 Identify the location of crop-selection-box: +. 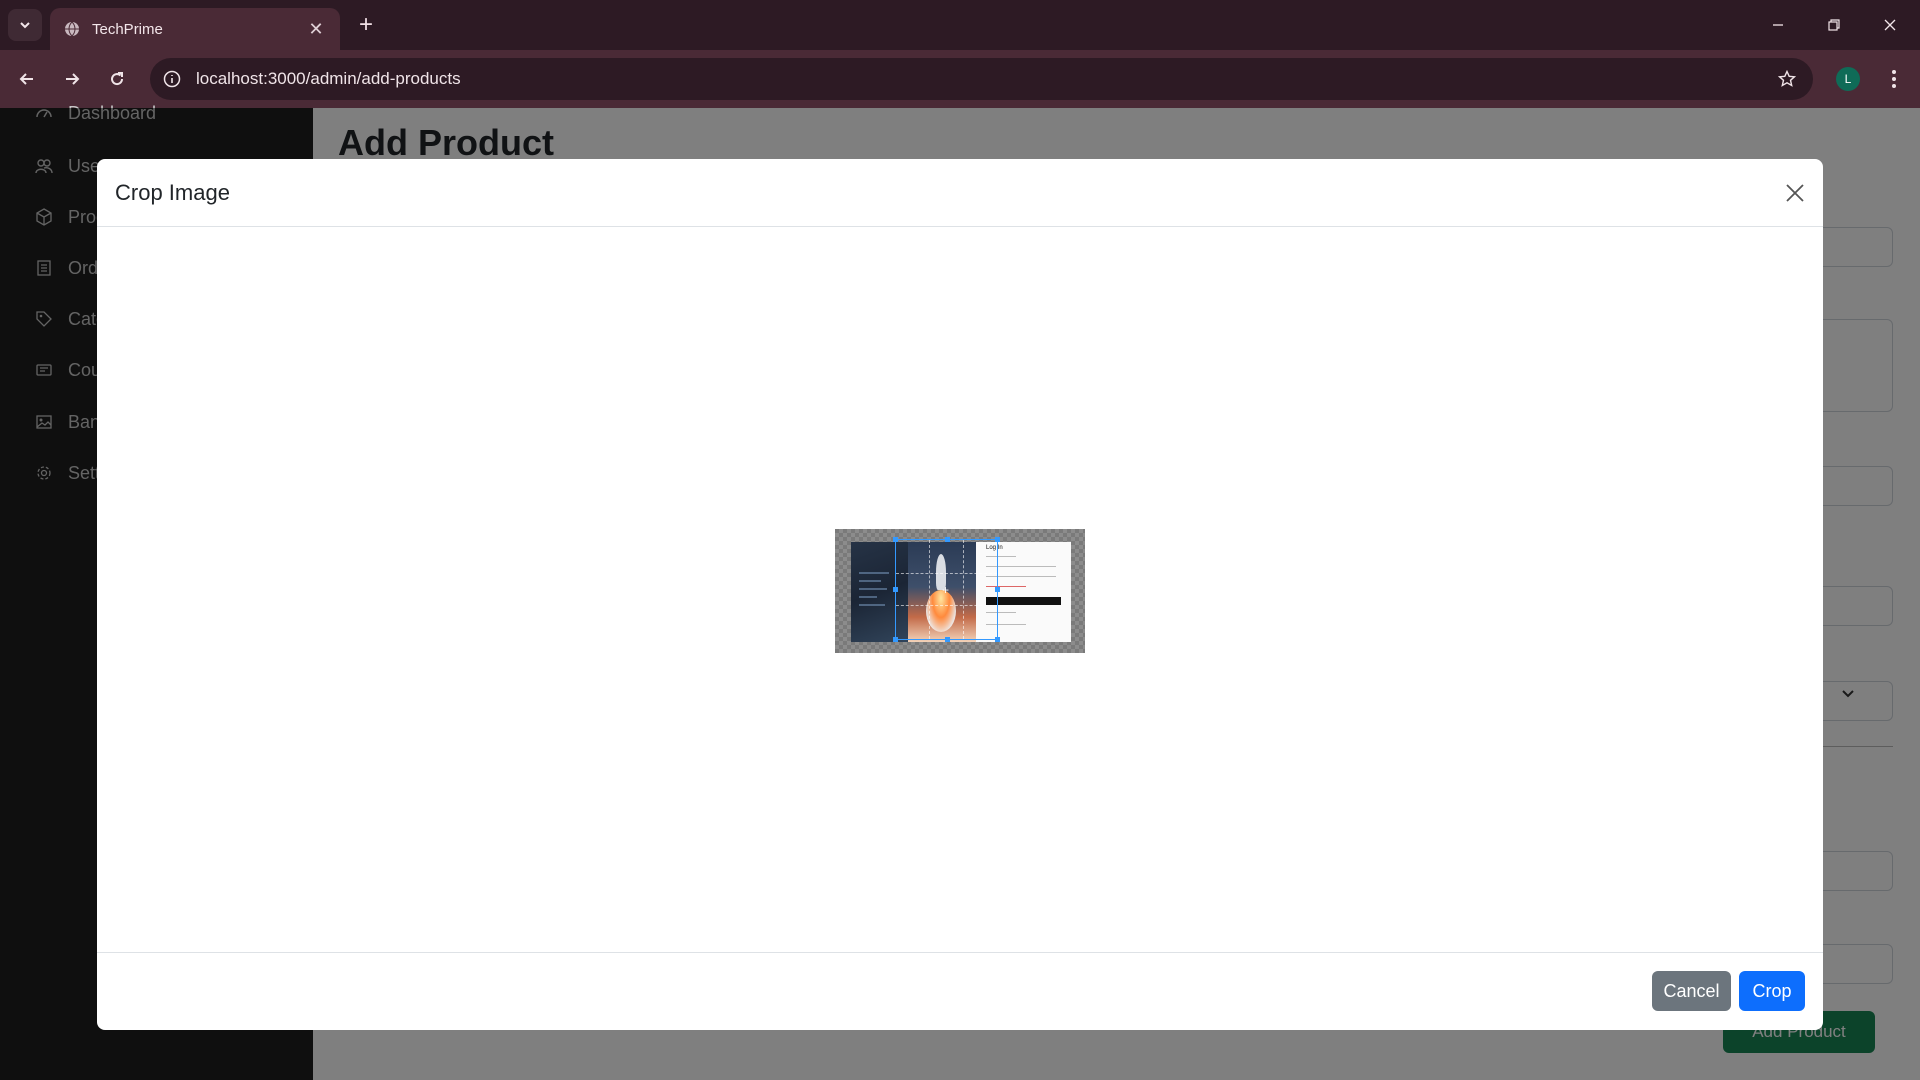
(946, 589).